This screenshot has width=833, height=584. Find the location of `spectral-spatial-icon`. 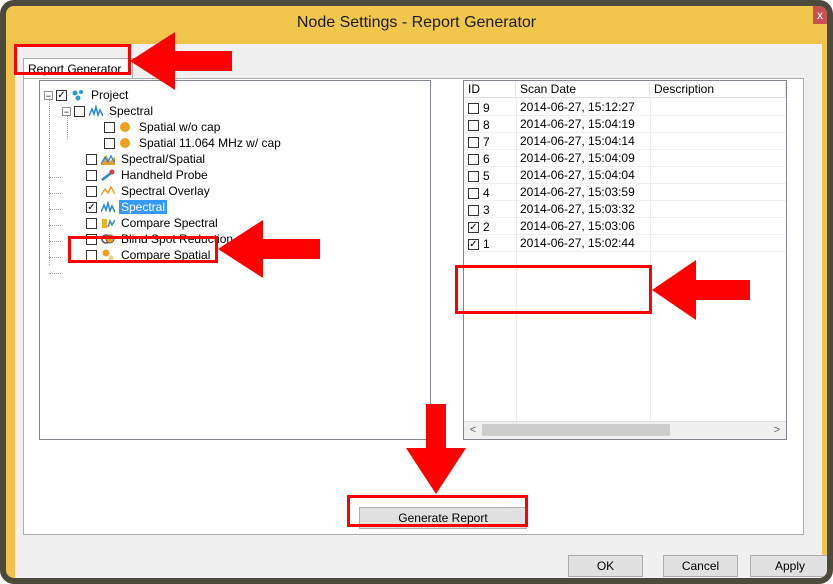

spectral-spatial-icon is located at coordinates (108, 159).